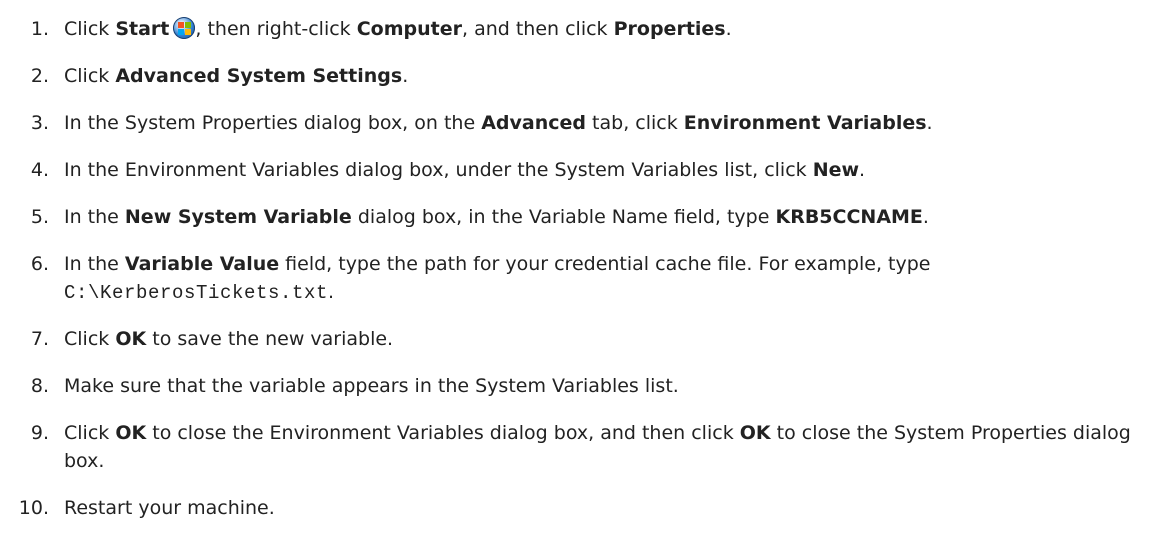  Describe the element at coordinates (196, 293) in the screenshot. I see `example-path-code: C:\KerberosTickets.txt` at that location.